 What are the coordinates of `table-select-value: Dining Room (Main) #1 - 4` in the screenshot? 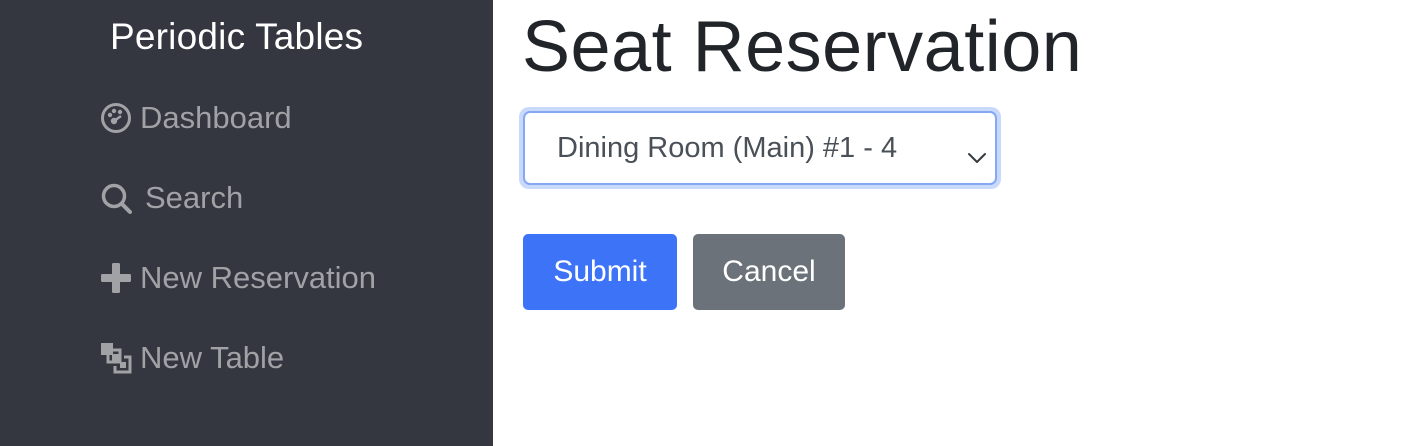 It's located at (727, 147).